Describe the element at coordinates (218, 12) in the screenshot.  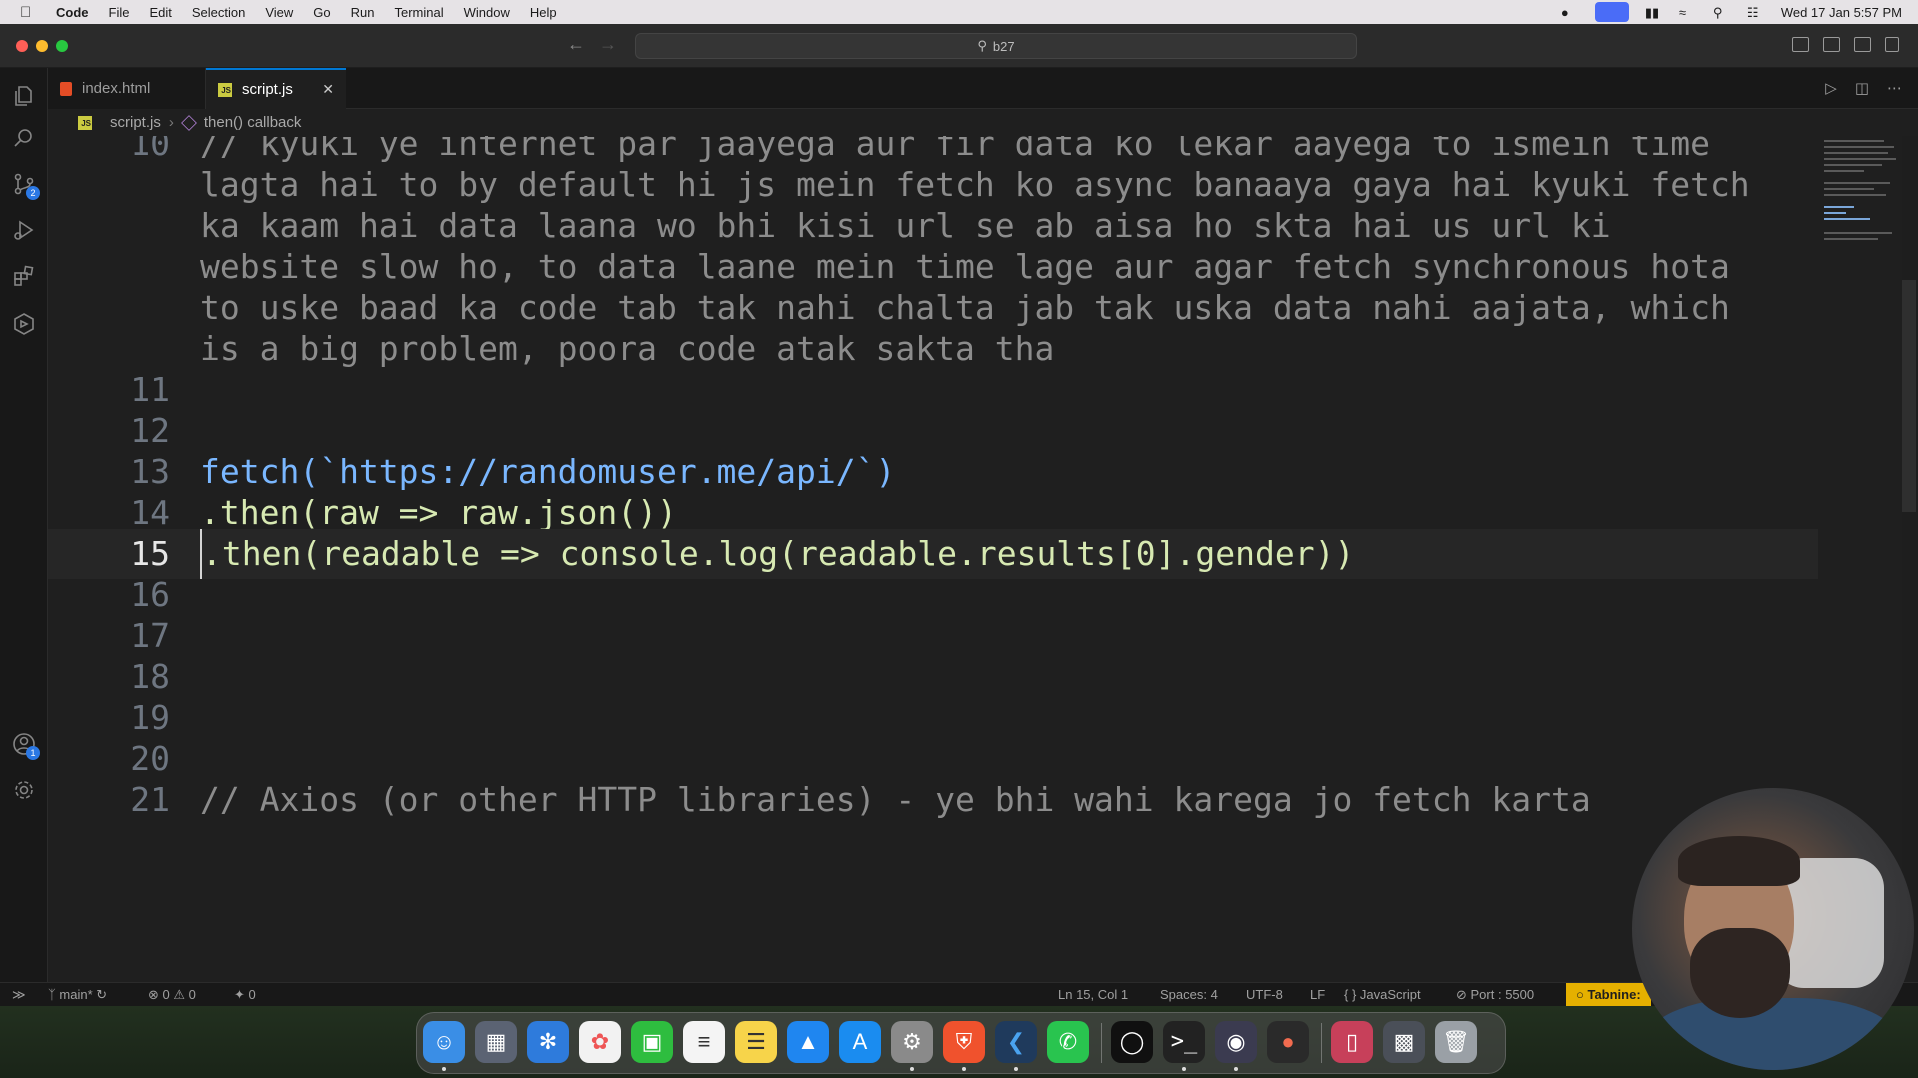
I see `menu-selection: Selection` at that location.